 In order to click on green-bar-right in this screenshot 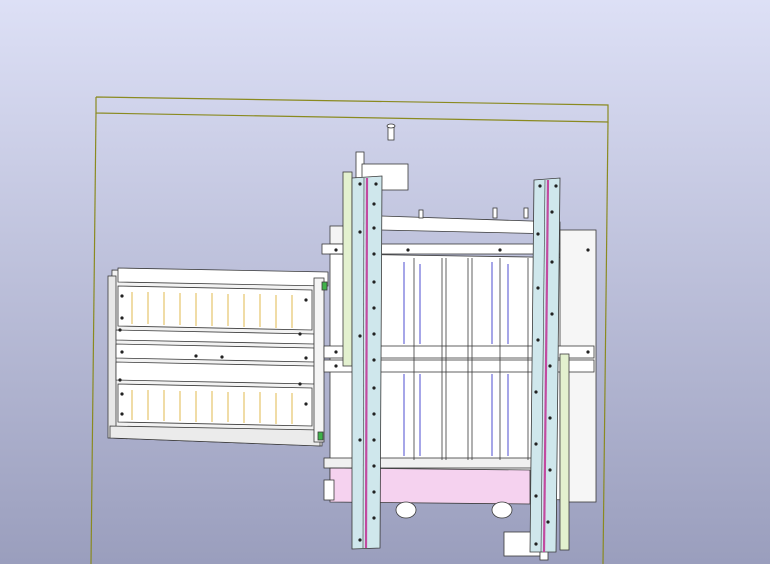, I will do `click(564, 452)`.